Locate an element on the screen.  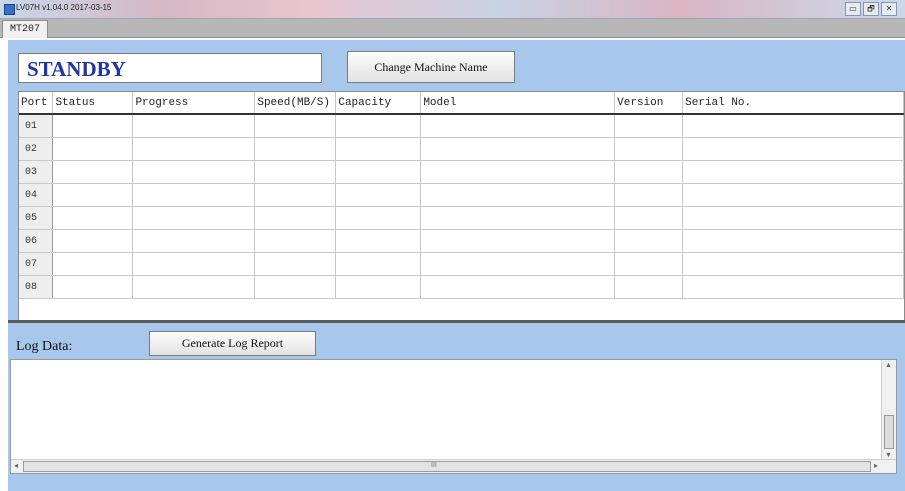
port-cell: 02 is located at coordinates (36, 149).